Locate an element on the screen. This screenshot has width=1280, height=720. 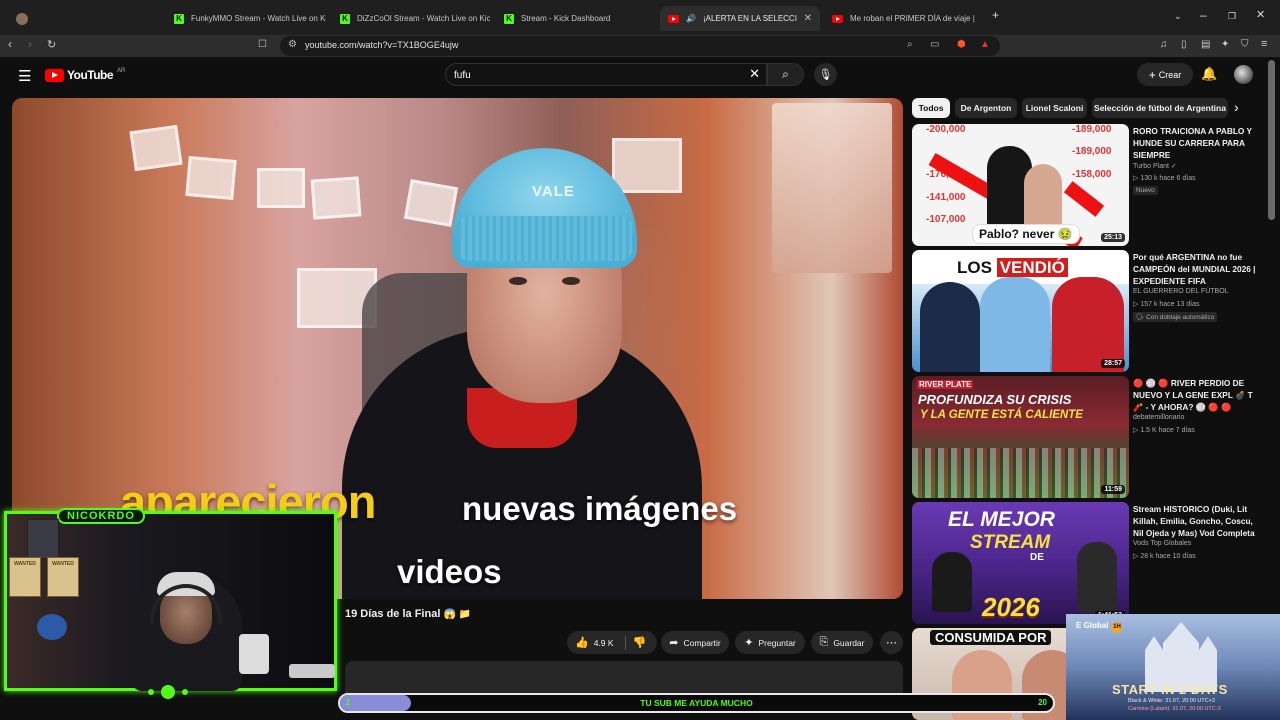
youtube-wordmark: YouTube is located at coordinates (90, 75).